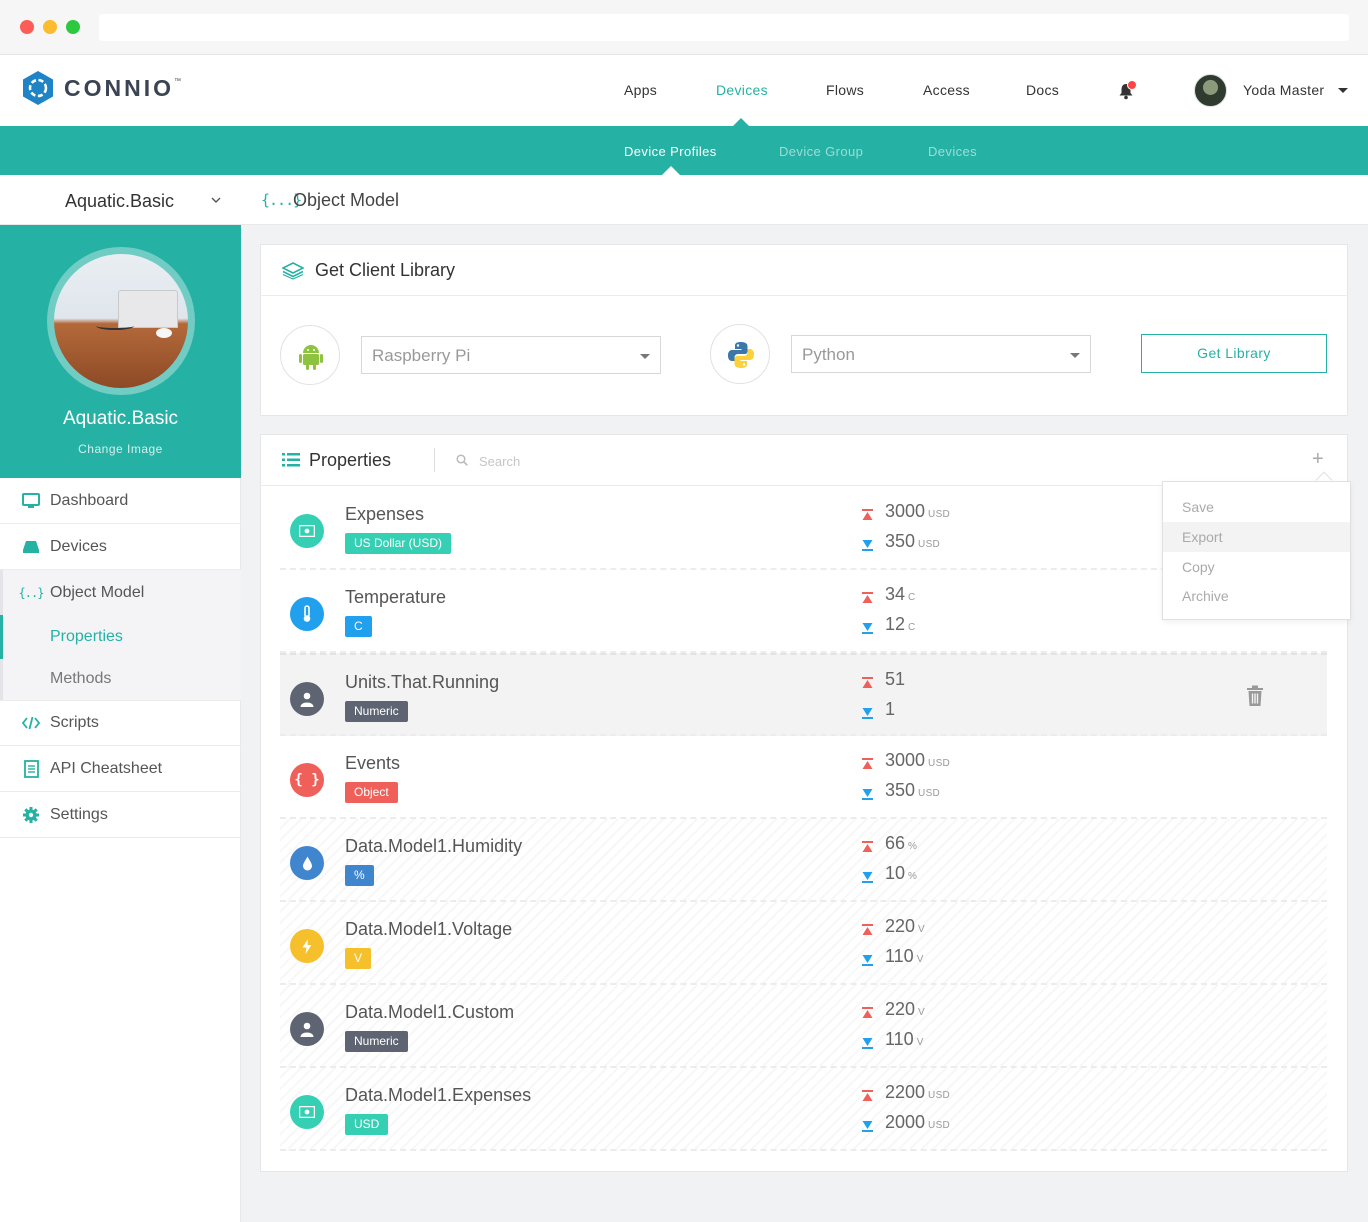  Describe the element at coordinates (1234, 353) in the screenshot. I see `get-library-button: Get Library` at that location.